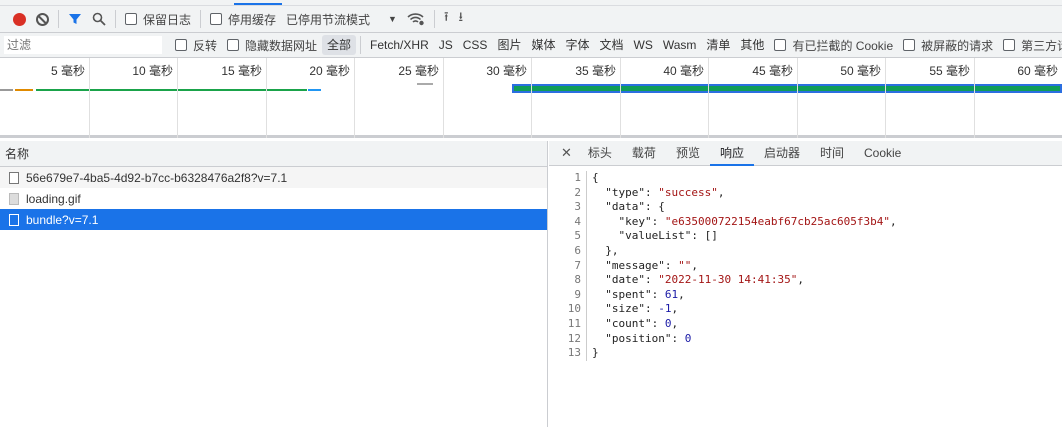  Describe the element at coordinates (723, 324) in the screenshot. I see `code-line: 11 "count": 0,` at that location.